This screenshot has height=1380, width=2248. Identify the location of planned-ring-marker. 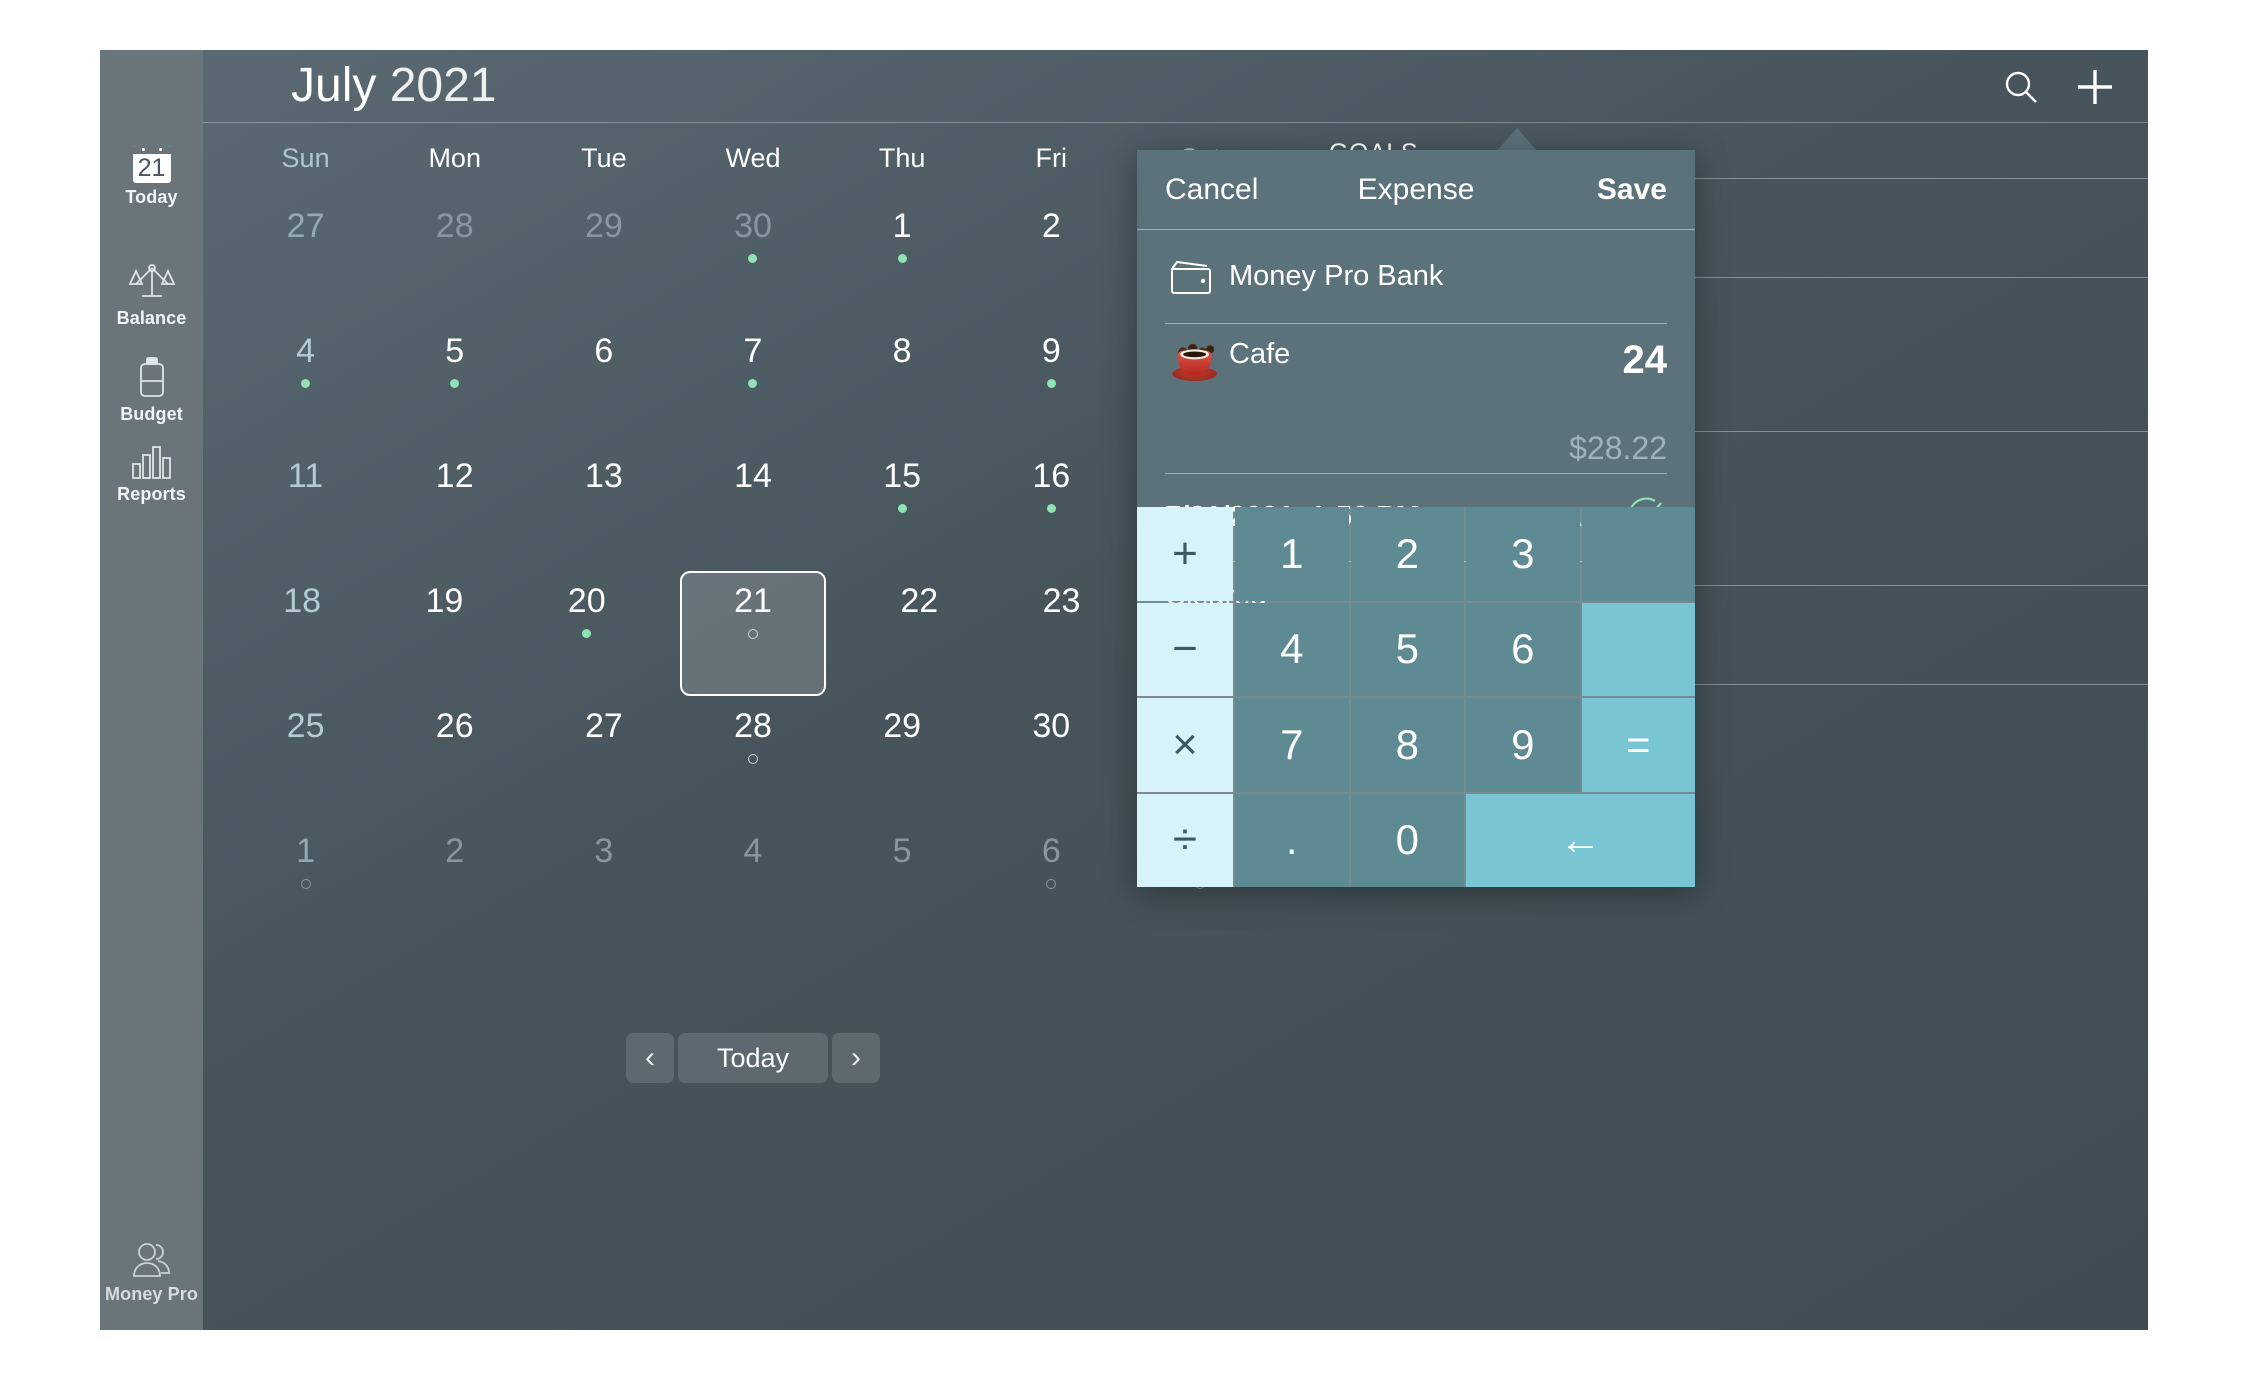
(752, 759).